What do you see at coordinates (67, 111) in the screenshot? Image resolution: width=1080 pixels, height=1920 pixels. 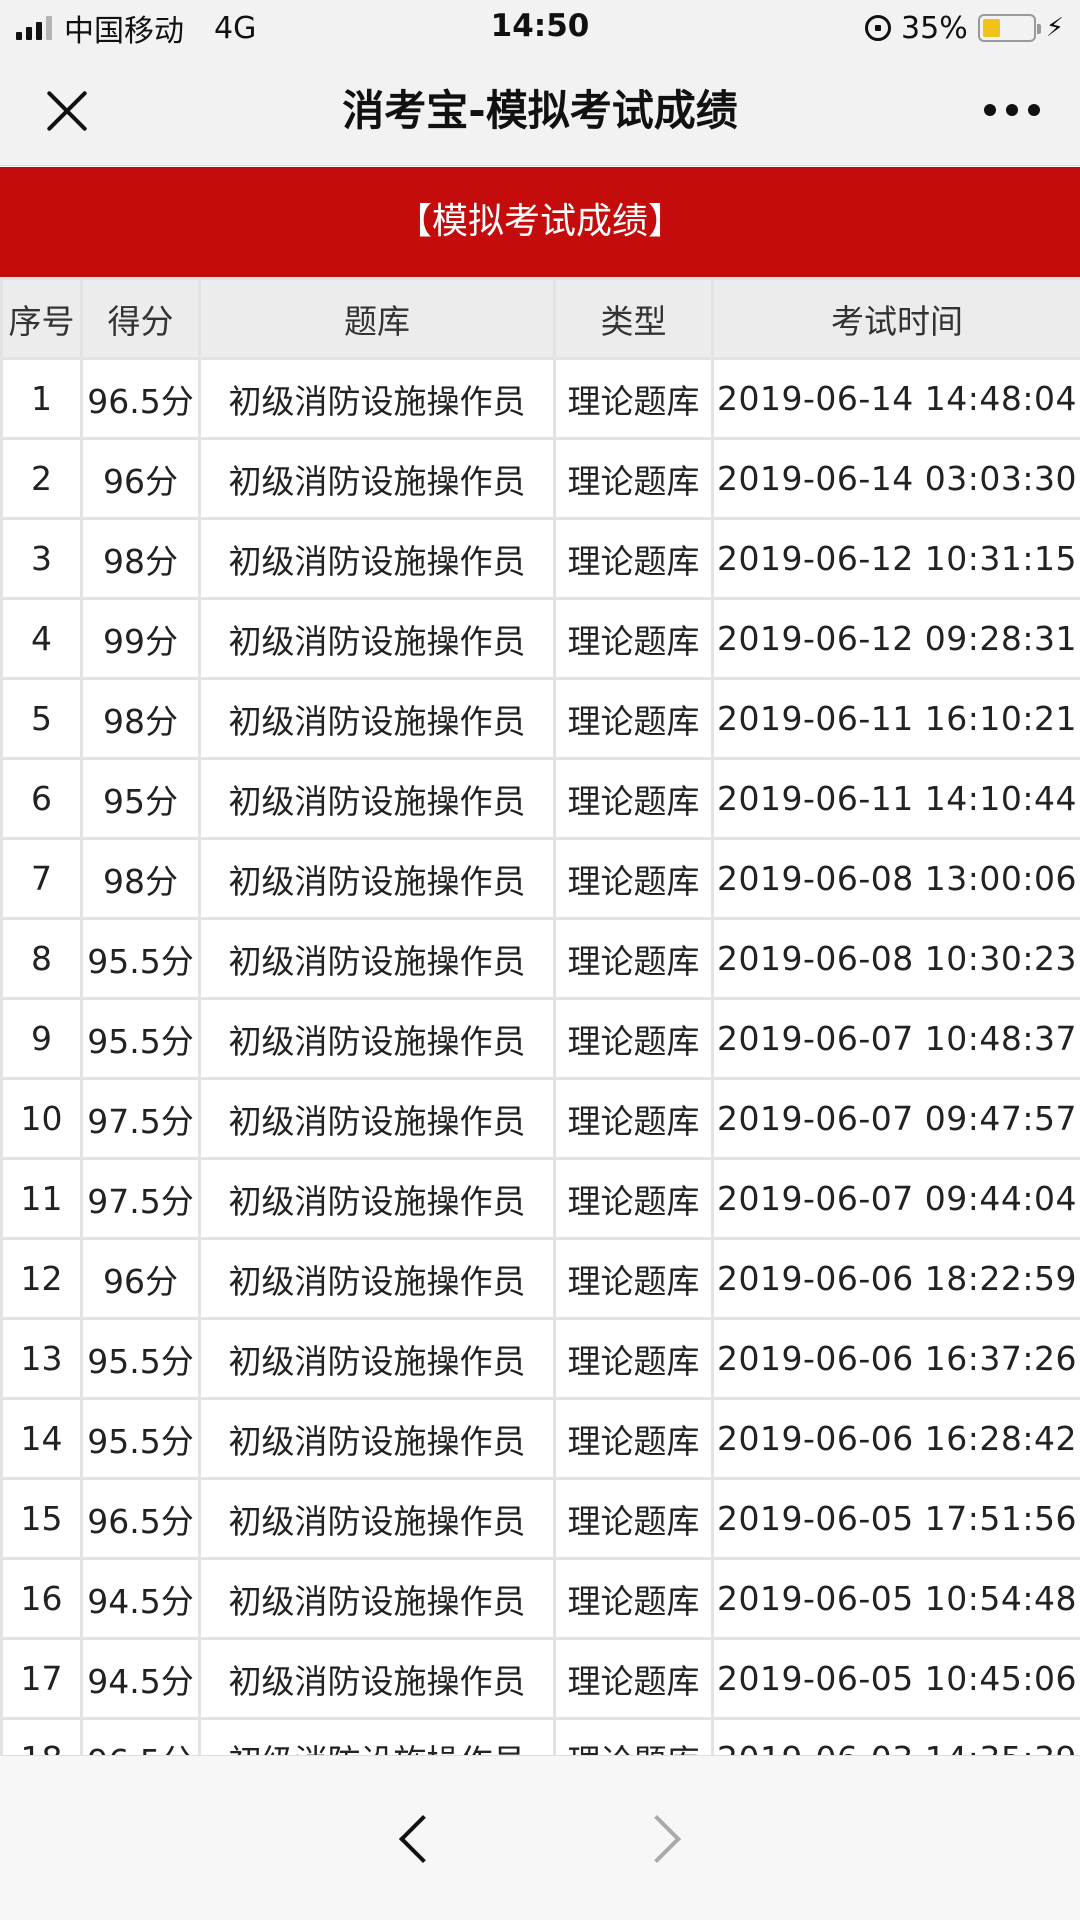 I see `close-icon` at bounding box center [67, 111].